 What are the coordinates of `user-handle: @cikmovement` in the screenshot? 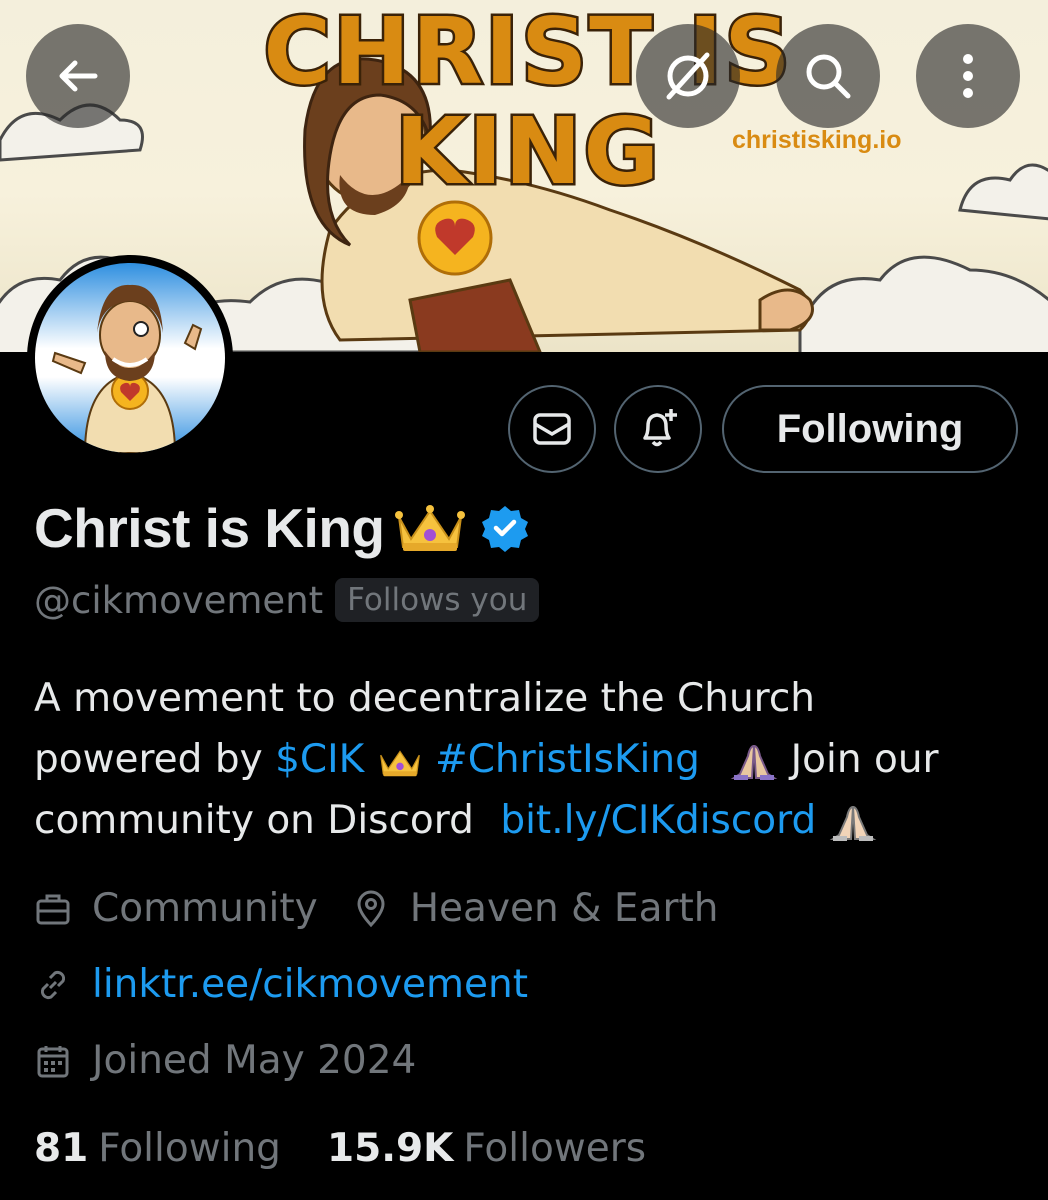 It's located at (179, 600).